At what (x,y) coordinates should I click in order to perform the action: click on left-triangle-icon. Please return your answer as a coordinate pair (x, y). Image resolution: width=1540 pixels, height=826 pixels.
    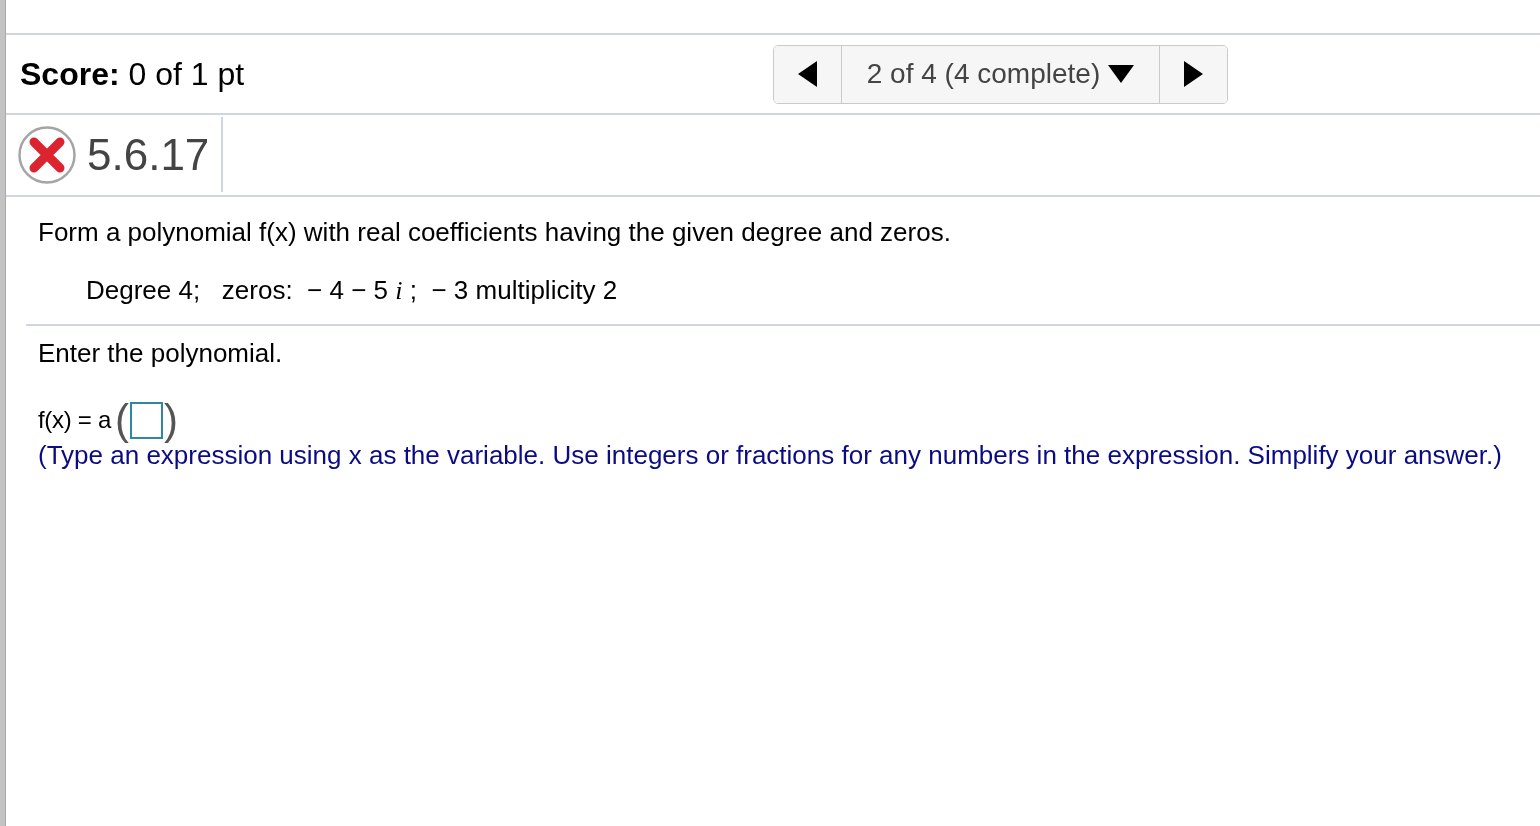
    Looking at the image, I should click on (807, 74).